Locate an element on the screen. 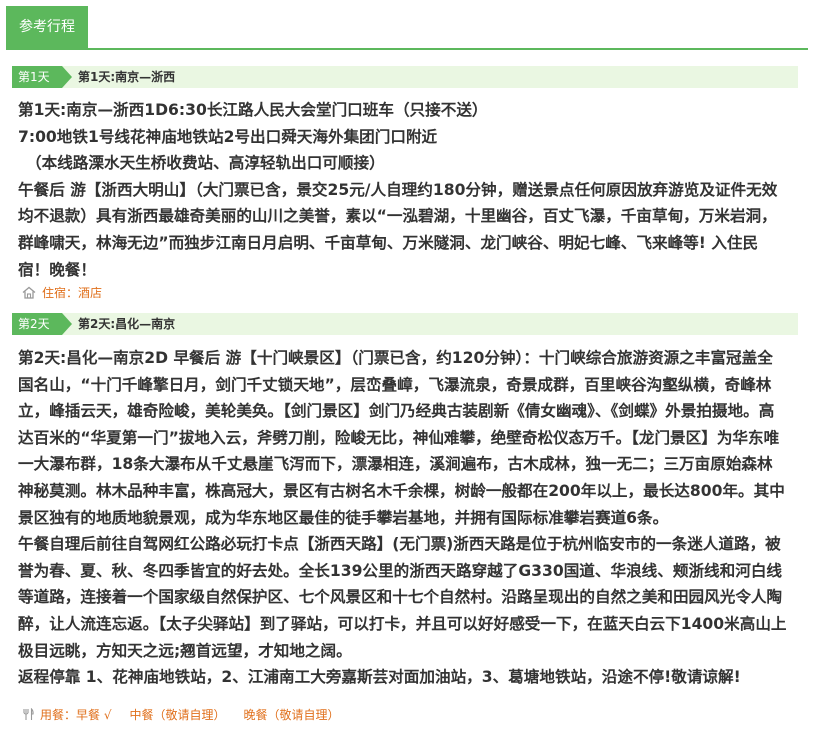 The image size is (820, 737). day-header: 第1天 第1天:南京—浙西 is located at coordinates (405, 77).